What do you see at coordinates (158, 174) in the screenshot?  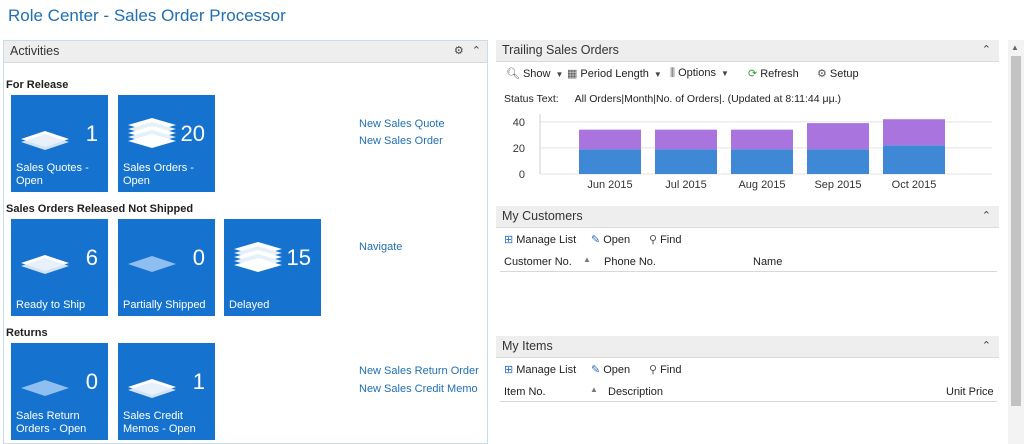 I see `tile-label: Sales Orders - Open` at bounding box center [158, 174].